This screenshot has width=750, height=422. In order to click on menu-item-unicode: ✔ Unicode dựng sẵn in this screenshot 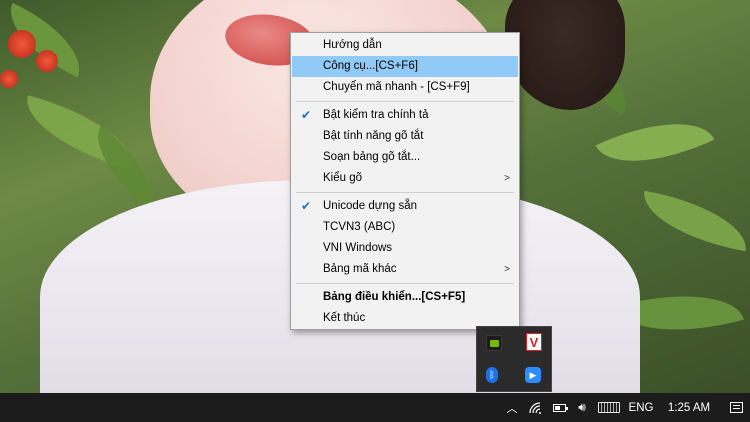, I will do `click(405, 206)`.